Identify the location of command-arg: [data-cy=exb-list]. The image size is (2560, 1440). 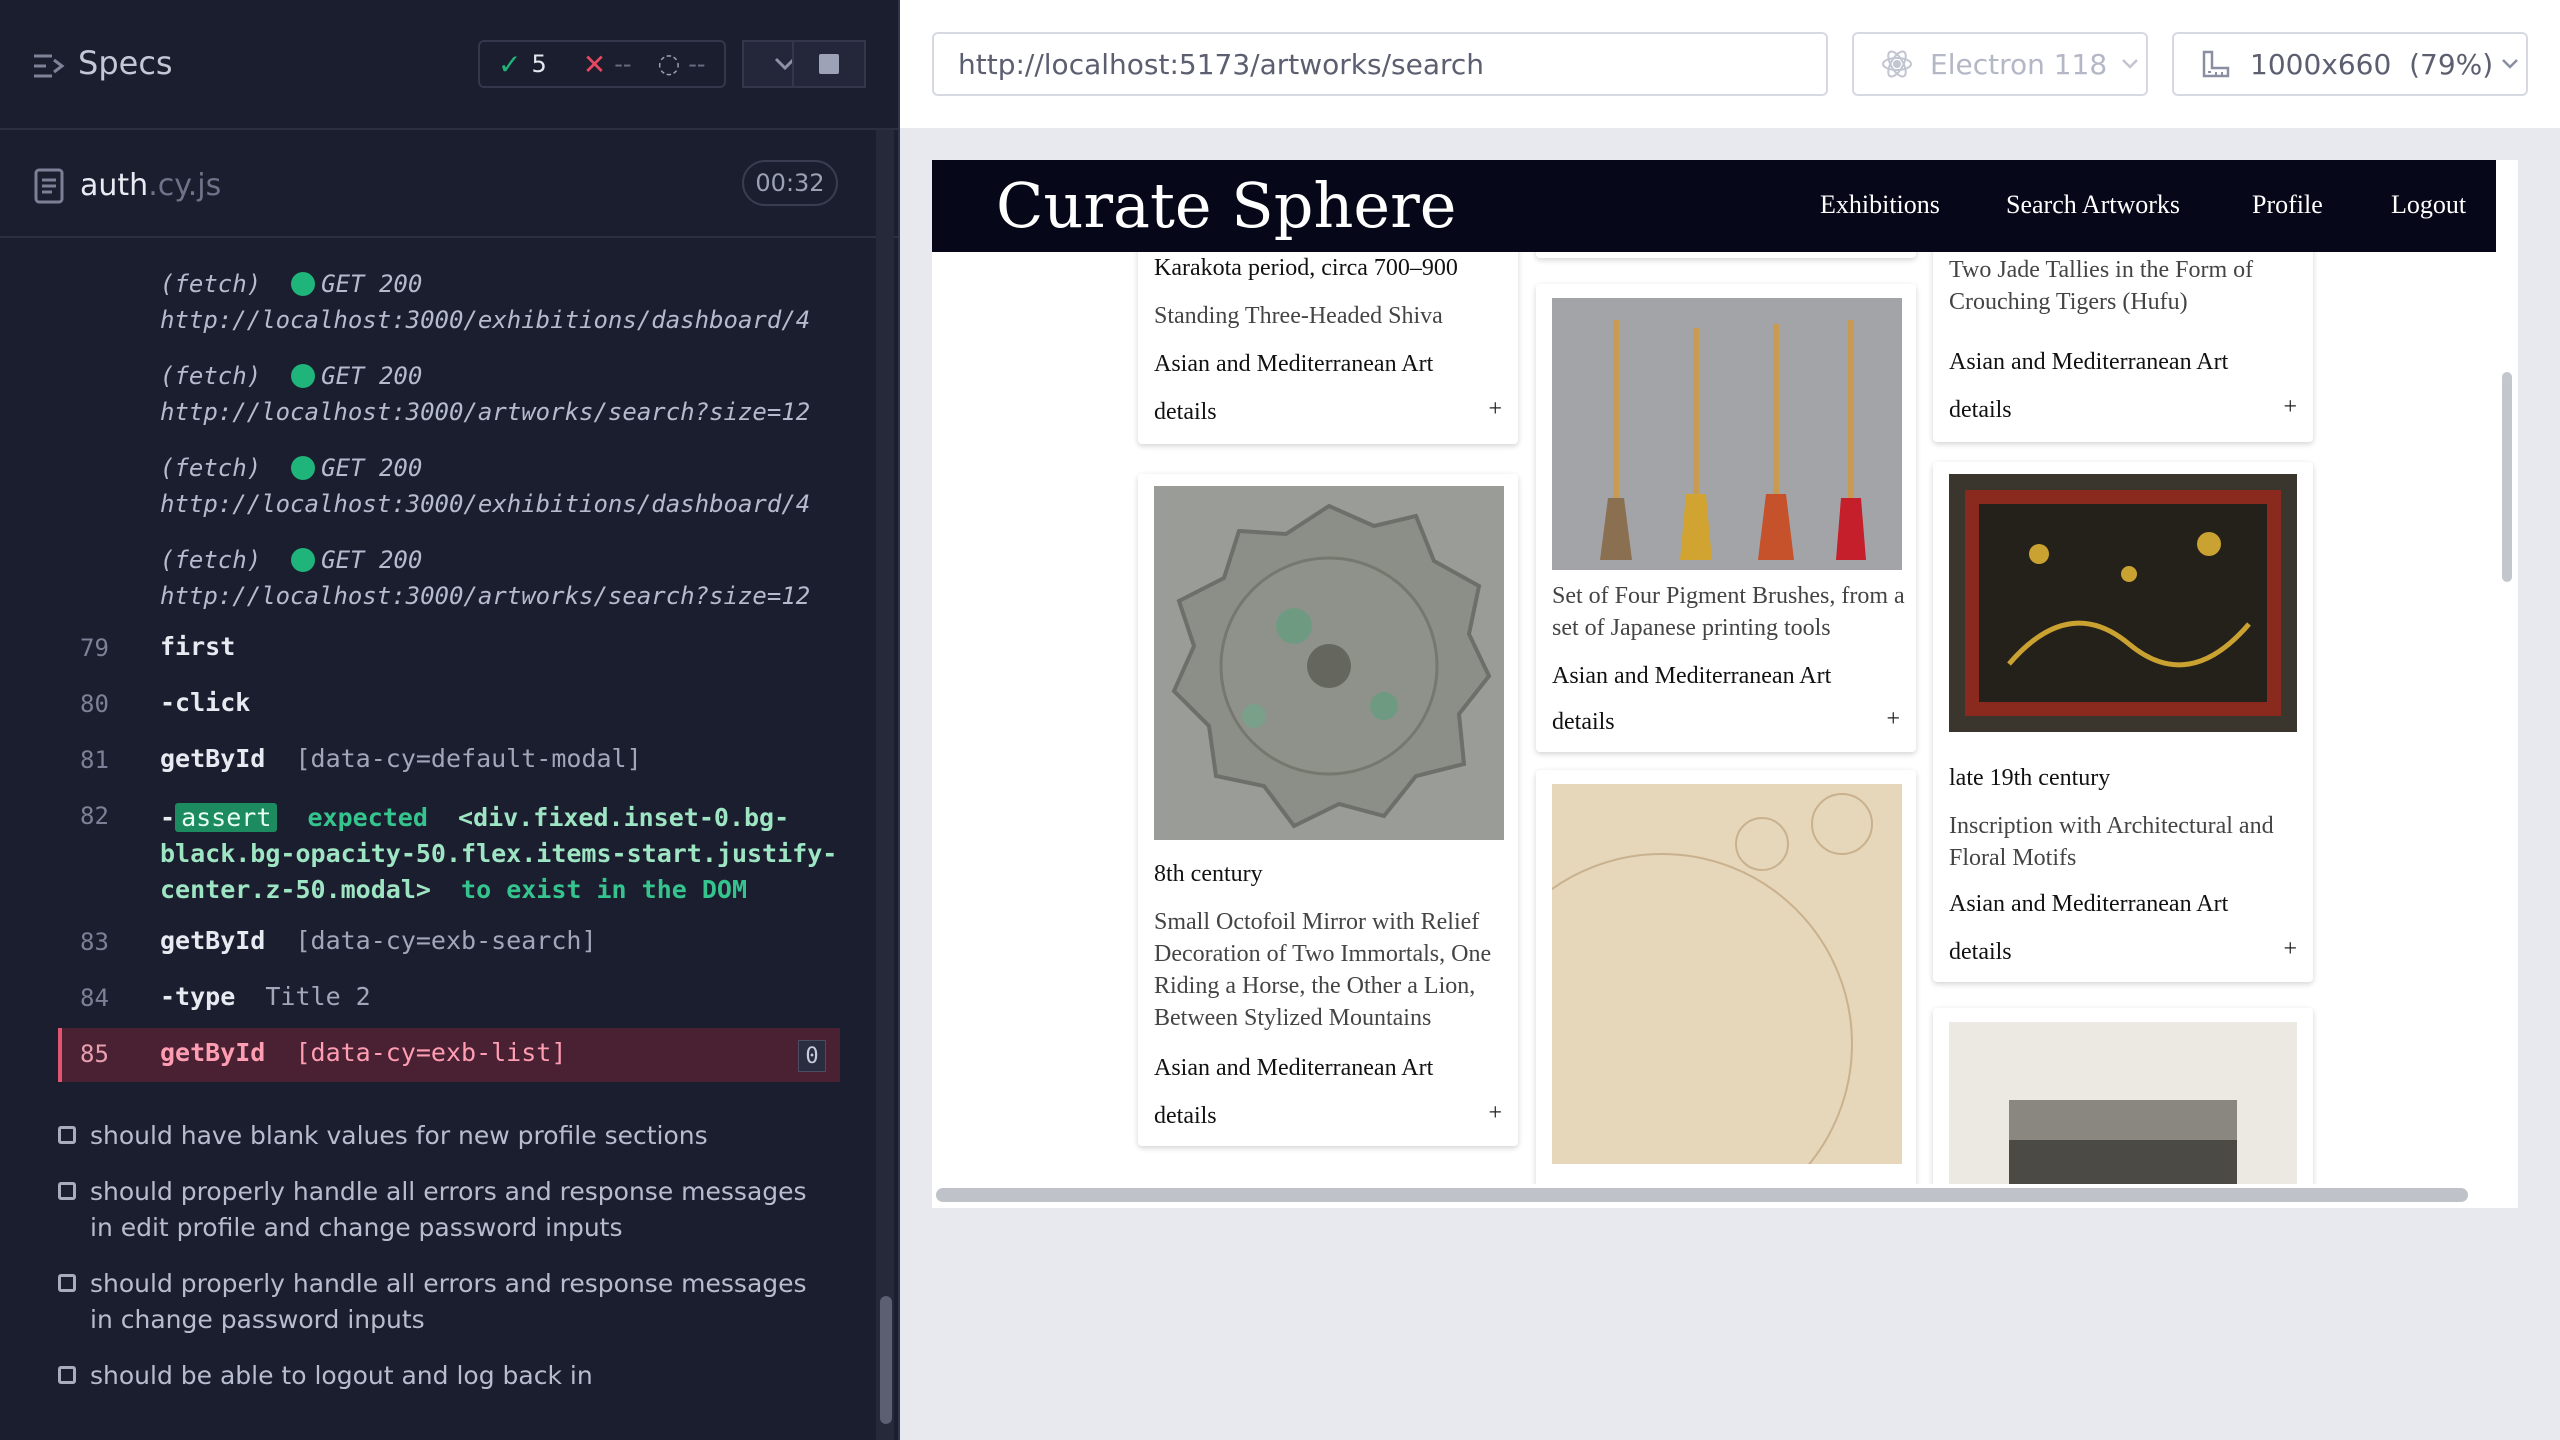
(431, 1052).